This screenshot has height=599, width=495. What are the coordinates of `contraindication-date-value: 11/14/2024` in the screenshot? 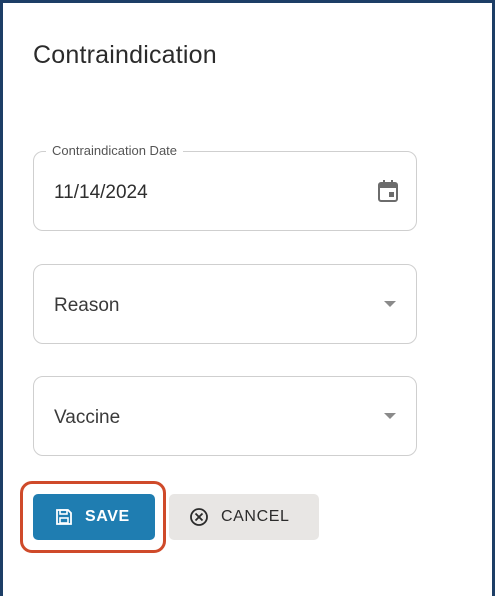 It's located at (101, 193).